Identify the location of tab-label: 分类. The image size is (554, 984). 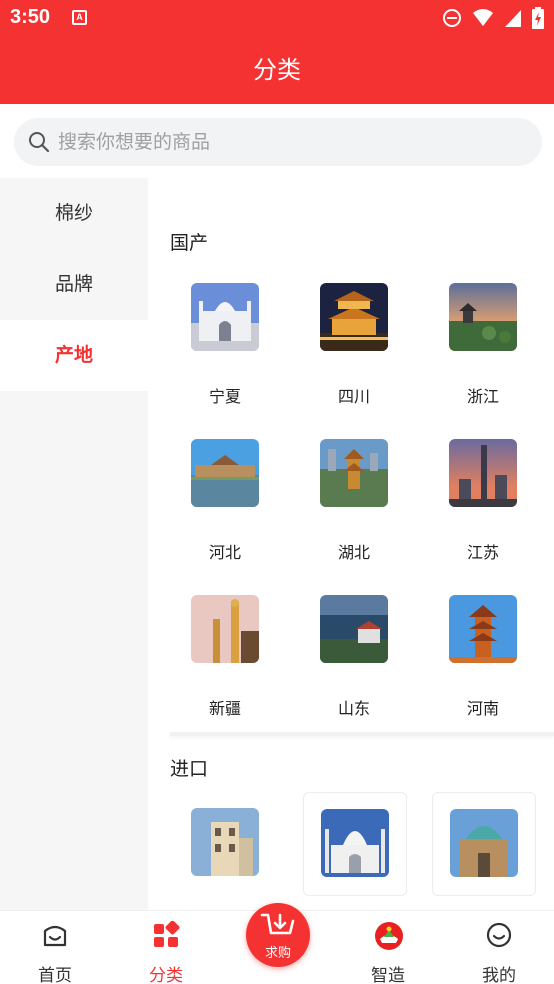
(166, 975).